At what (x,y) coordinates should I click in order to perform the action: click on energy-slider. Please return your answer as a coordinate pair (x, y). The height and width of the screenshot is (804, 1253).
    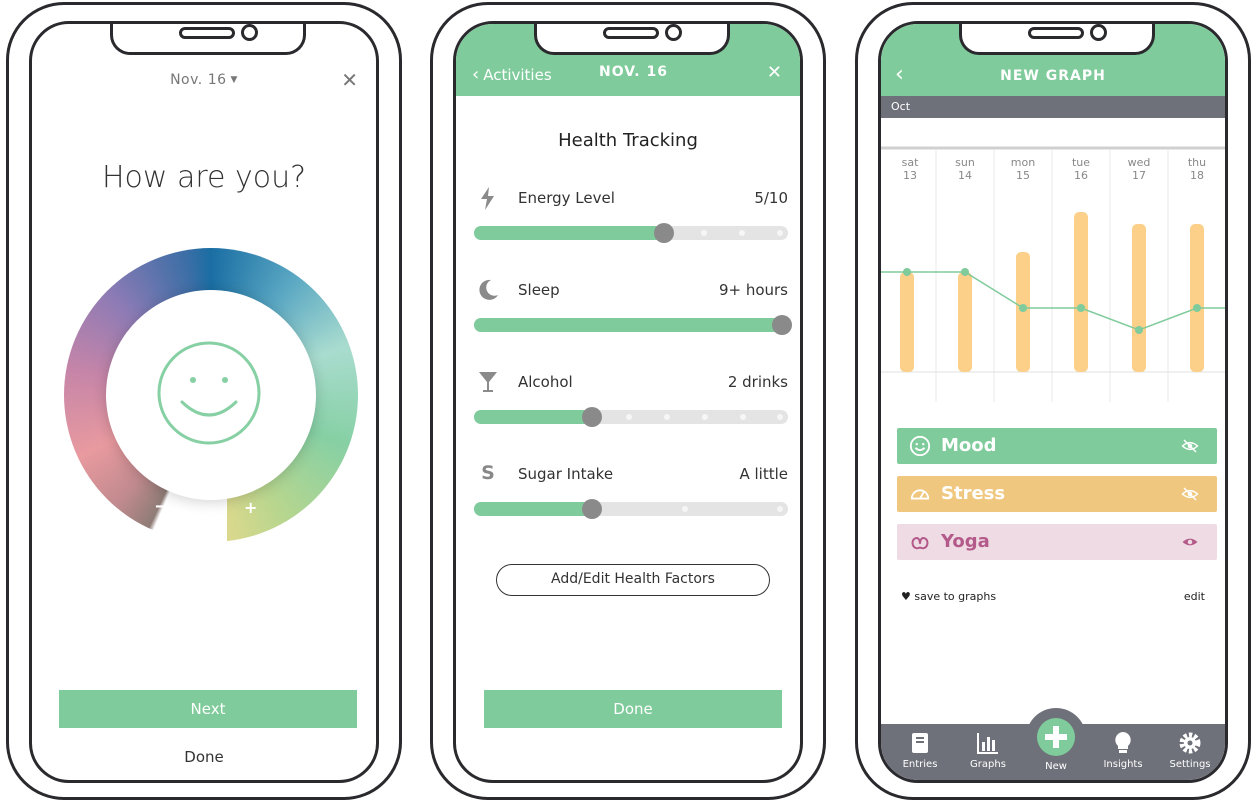
    Looking at the image, I should click on (631, 233).